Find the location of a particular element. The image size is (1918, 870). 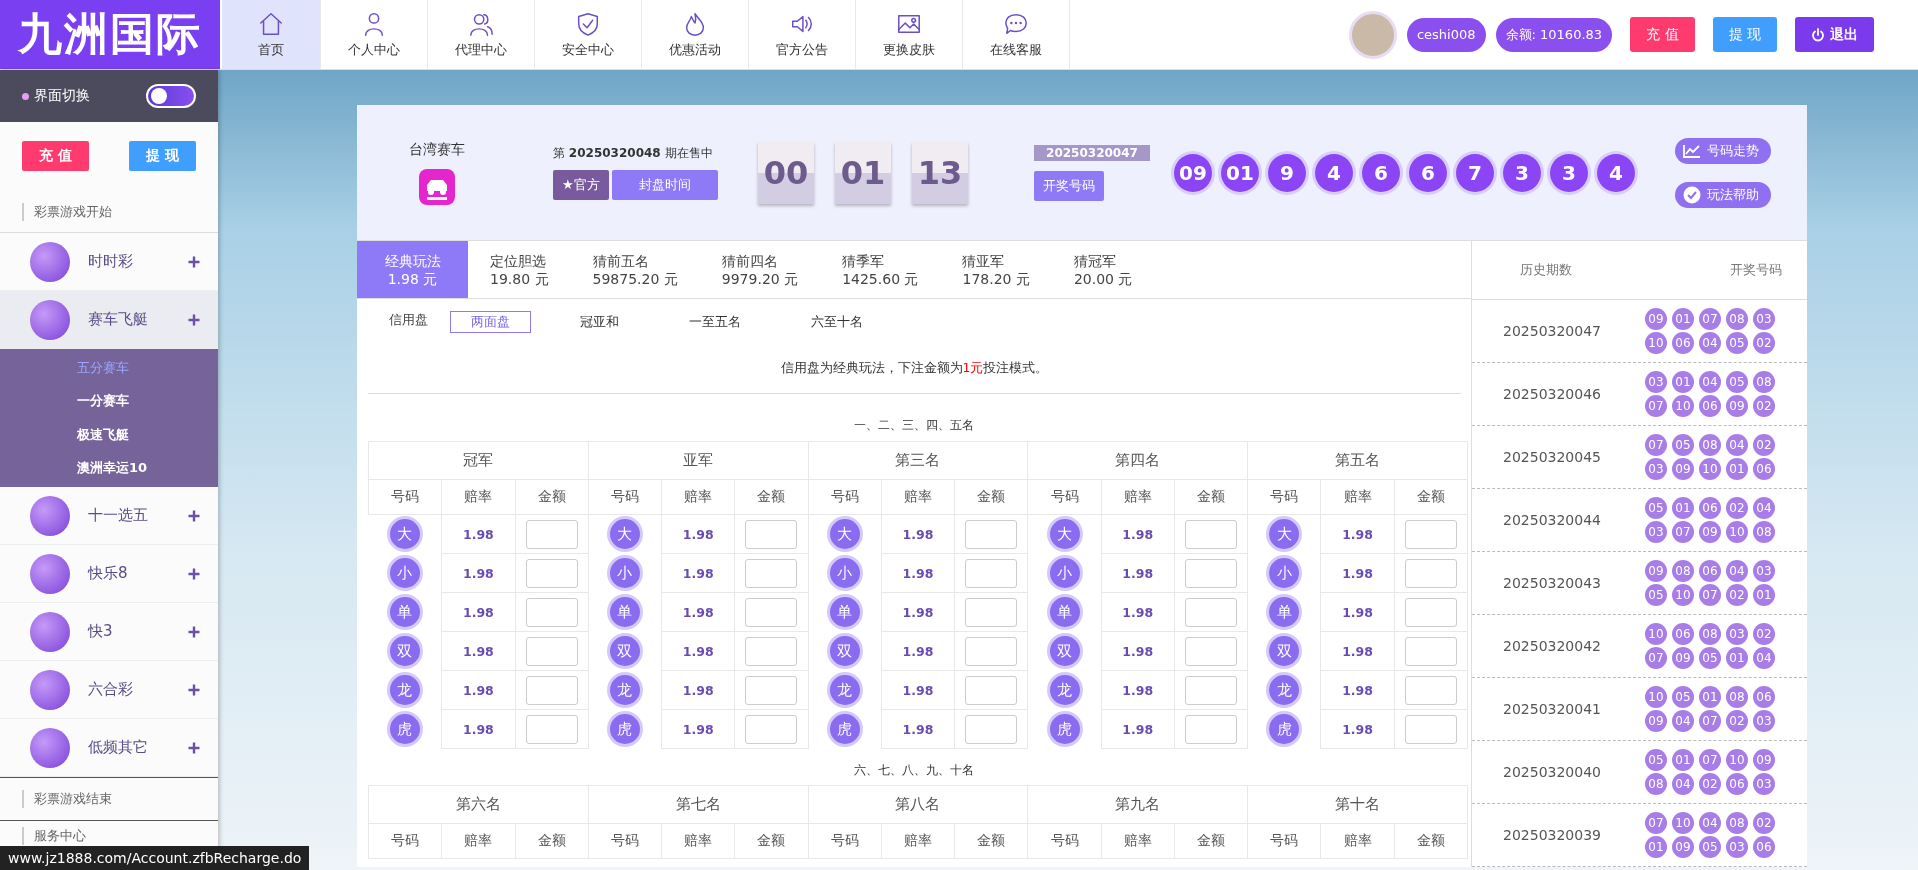

sub-tab: 一至五名 is located at coordinates (715, 322).